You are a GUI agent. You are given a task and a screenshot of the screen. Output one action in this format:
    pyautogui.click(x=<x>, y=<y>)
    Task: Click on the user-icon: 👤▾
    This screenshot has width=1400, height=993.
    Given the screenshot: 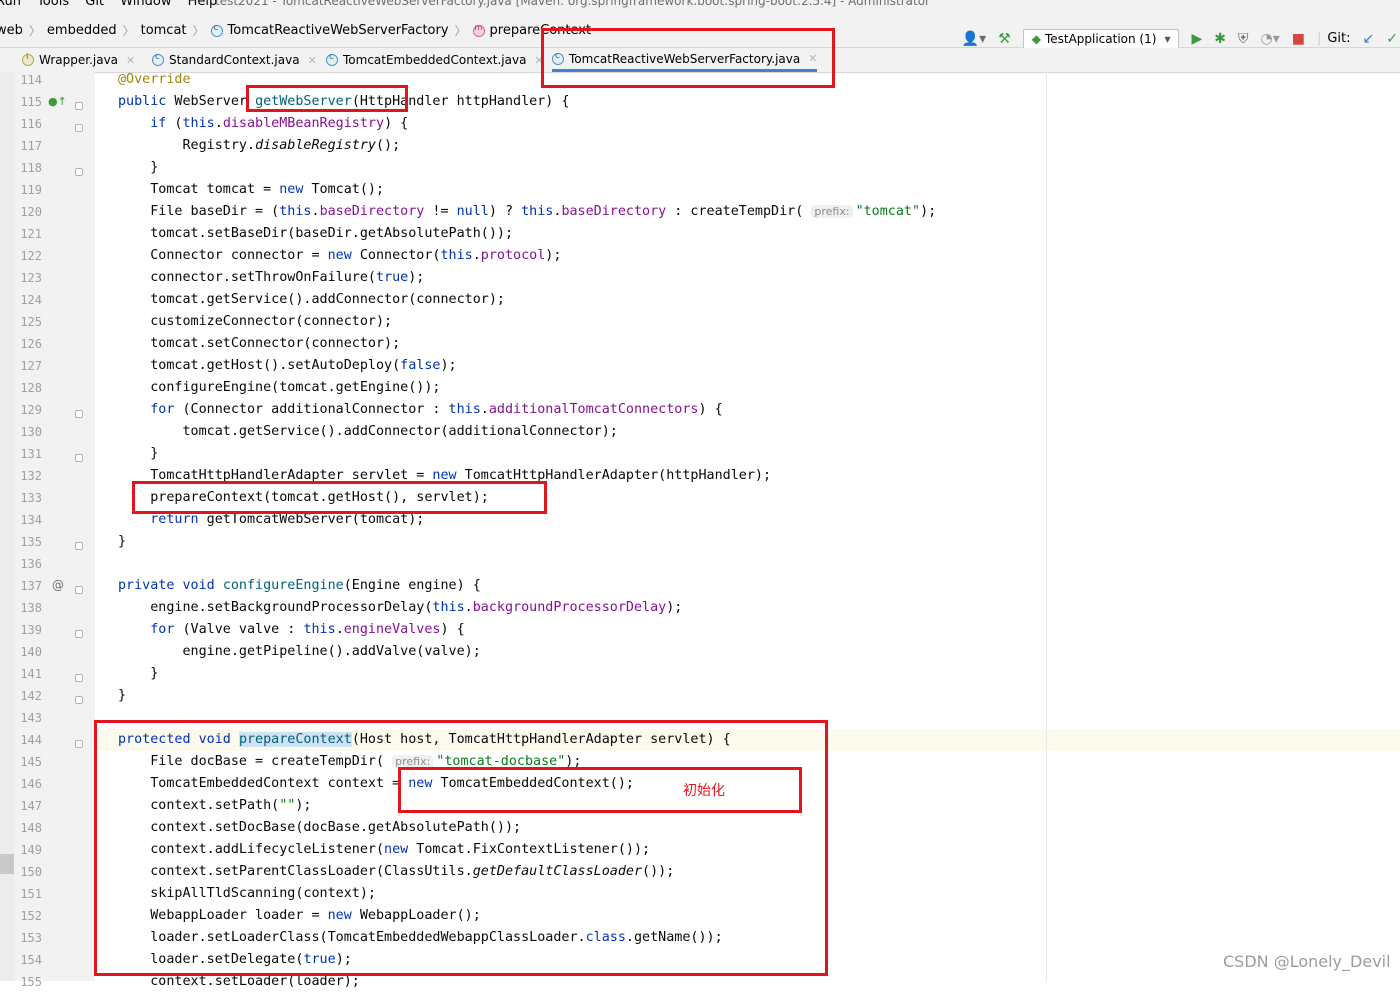 What is the action you would take?
    pyautogui.click(x=974, y=39)
    